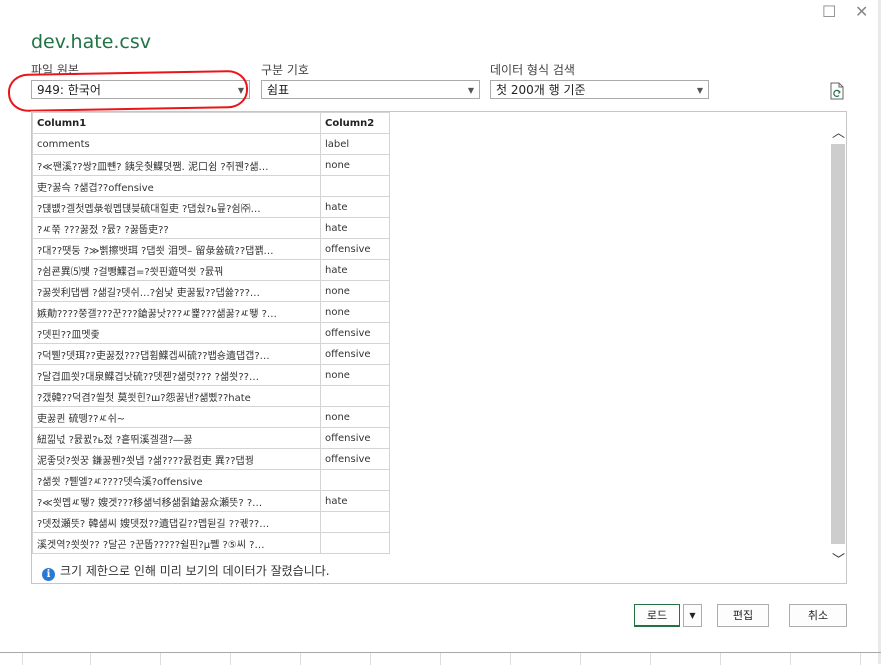 This screenshot has width=881, height=665. What do you see at coordinates (211, 354) in the screenshot?
I see `table-row: ?덕쀋?뎃珥??吏꿇젔???댑휨鰈겝씨硫??뱁숑遺댑갭?… offensive` at bounding box center [211, 354].